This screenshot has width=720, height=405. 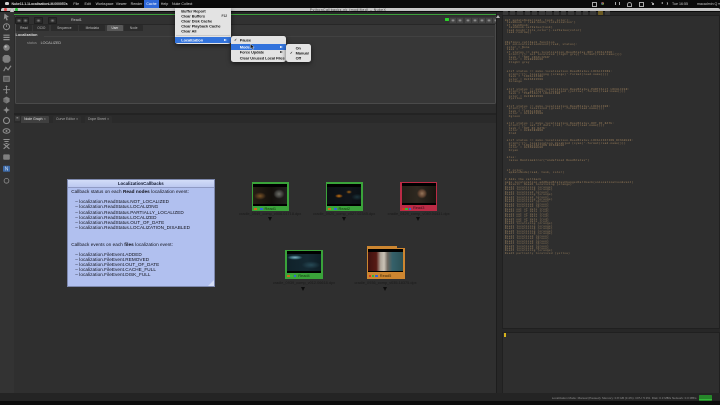 I want to click on svg-text: N, so click(x=7, y=169).